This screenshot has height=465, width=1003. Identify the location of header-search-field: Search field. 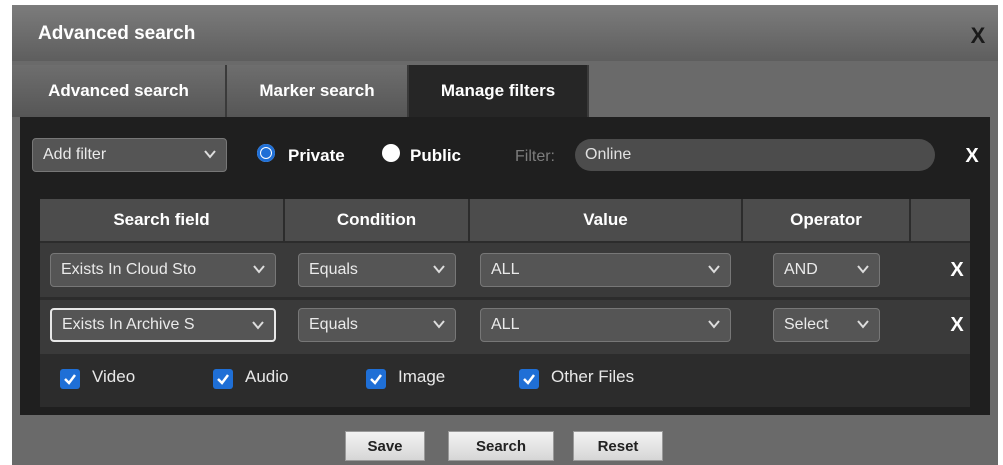
(162, 220).